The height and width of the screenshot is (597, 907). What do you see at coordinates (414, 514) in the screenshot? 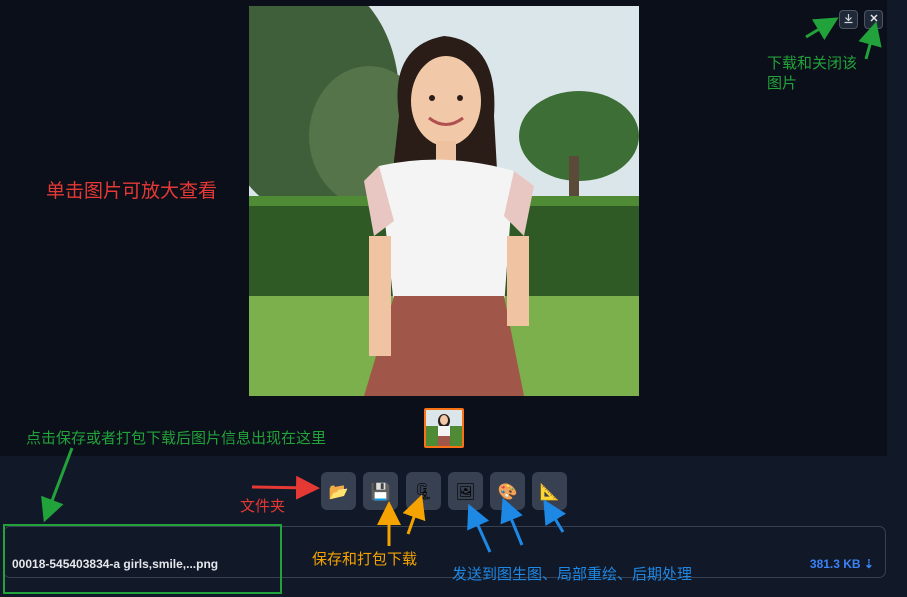
I see `arrow-to-zip` at bounding box center [414, 514].